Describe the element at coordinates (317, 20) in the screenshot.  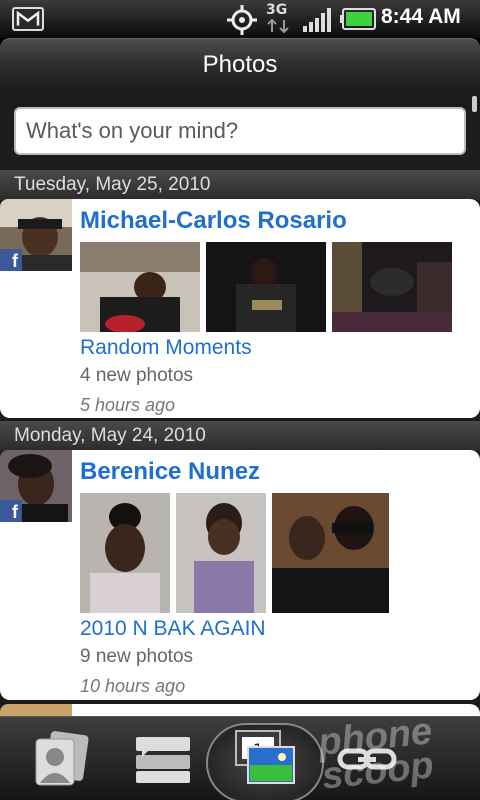
I see `signal-icon` at that location.